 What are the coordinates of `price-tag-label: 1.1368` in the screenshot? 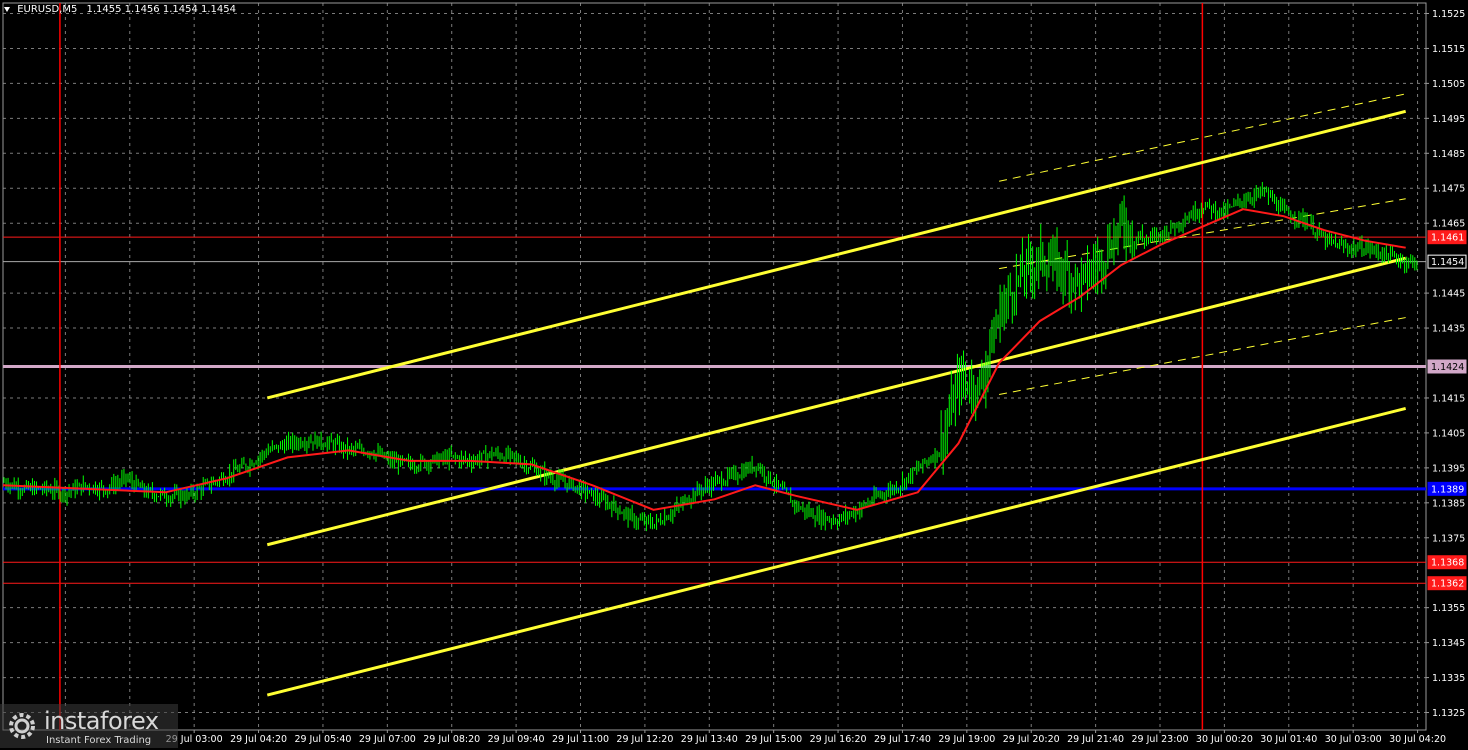 It's located at (1447, 563).